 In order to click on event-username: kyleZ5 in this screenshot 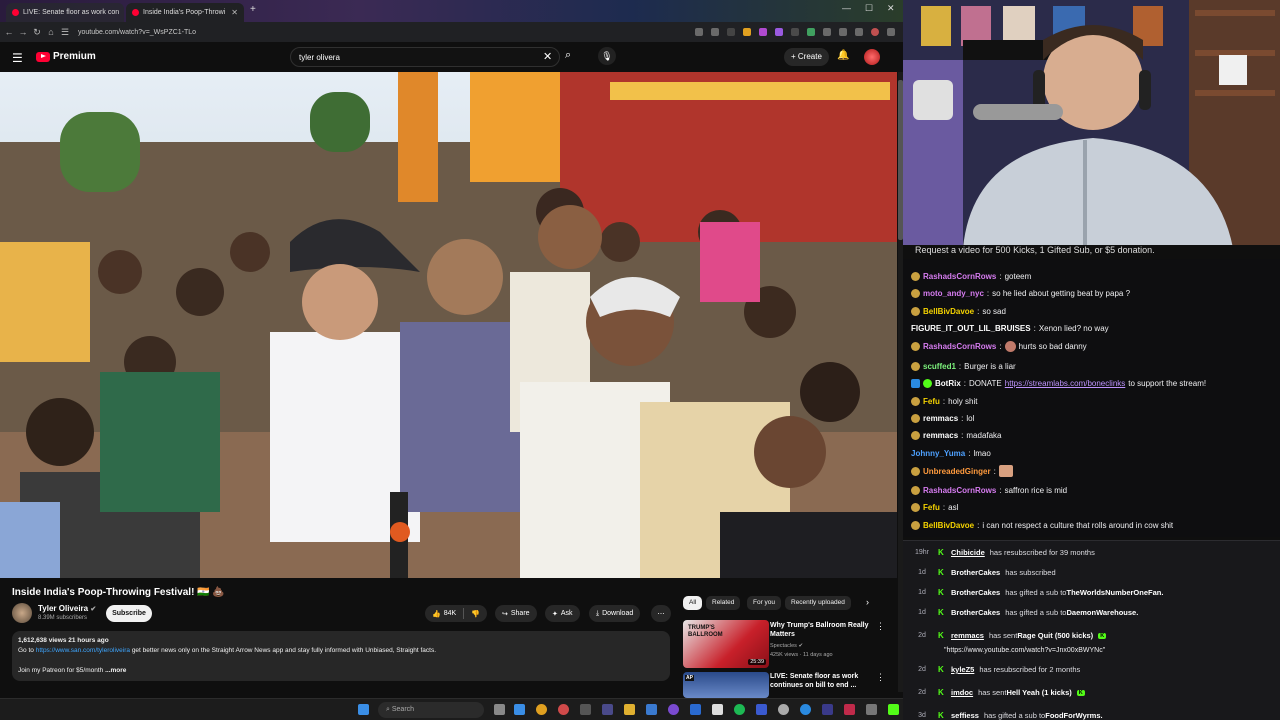, I will do `click(962, 669)`.